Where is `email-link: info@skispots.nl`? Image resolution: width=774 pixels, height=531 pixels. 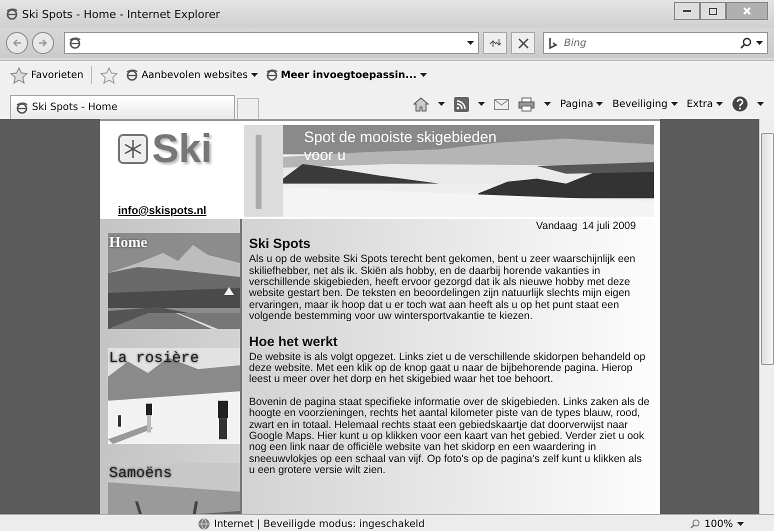
email-link: info@skispots.nl is located at coordinates (181, 210).